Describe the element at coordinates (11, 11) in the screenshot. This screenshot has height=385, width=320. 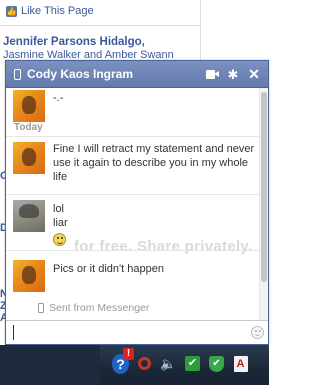
I see `like-thumb-icon: 👍` at that location.